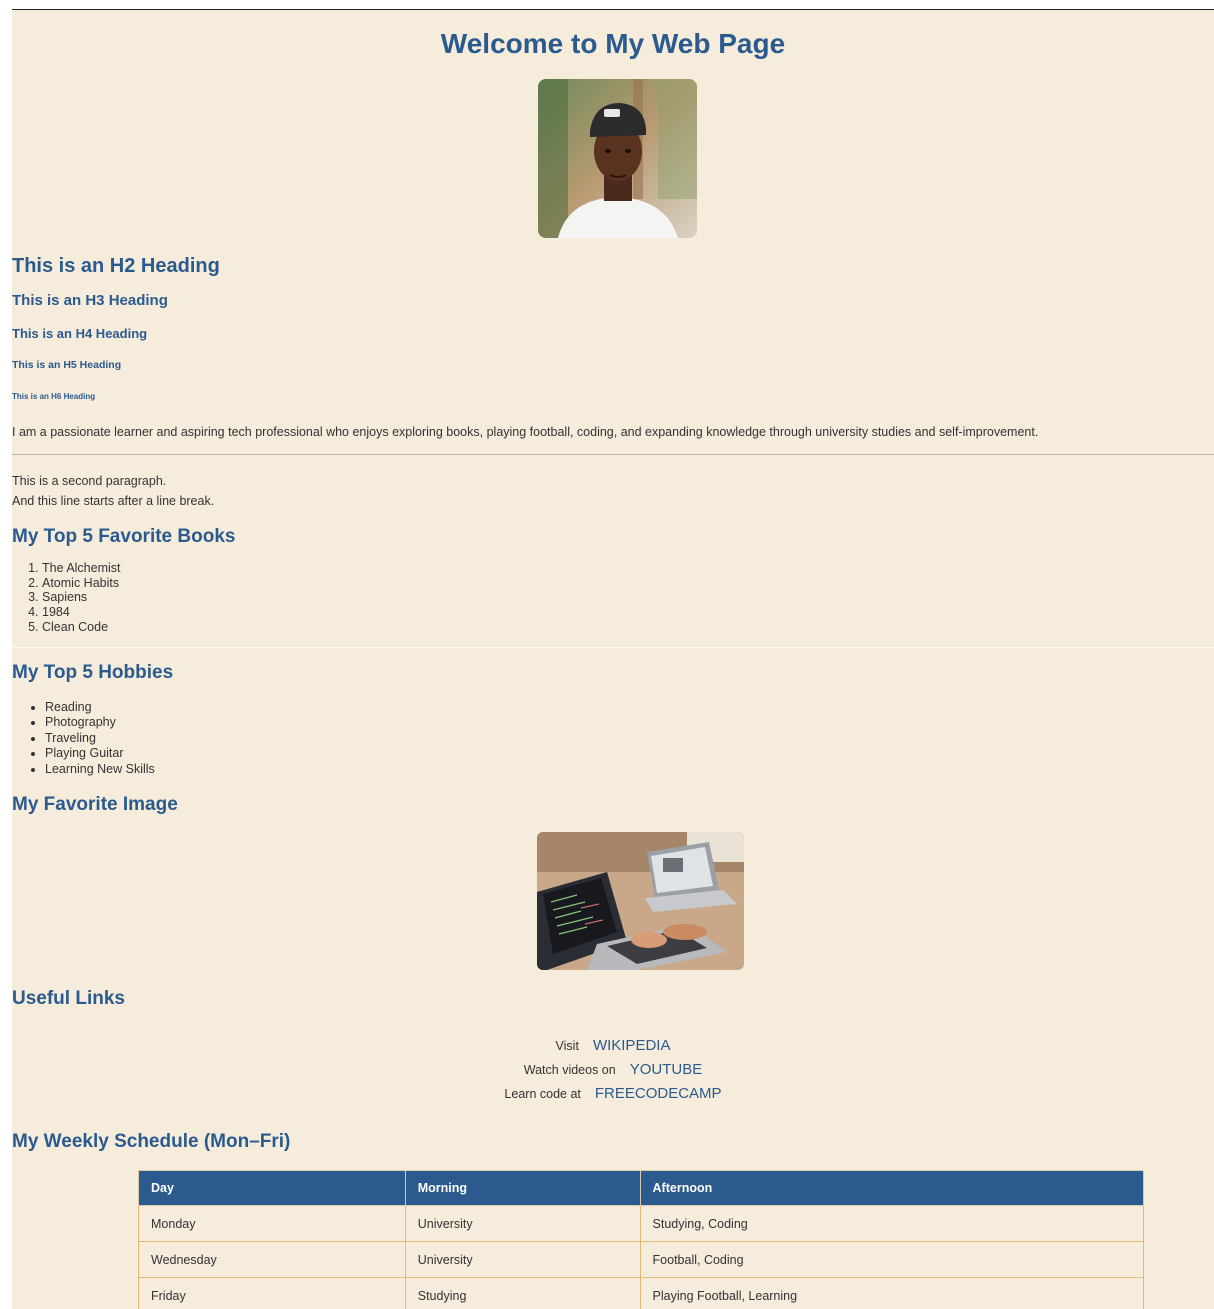 The height and width of the screenshot is (1309, 1214). I want to click on table-cell: Studying, so click(522, 1293).